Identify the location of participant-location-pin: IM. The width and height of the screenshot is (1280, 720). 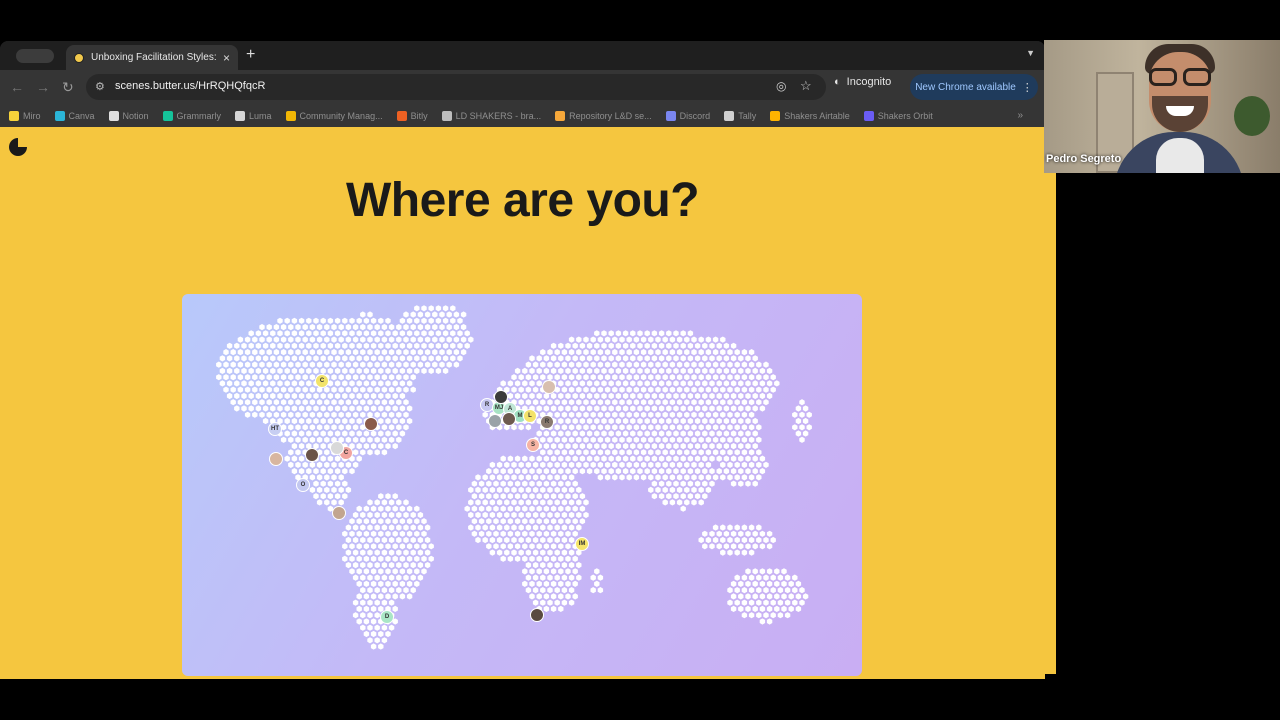
(582, 544).